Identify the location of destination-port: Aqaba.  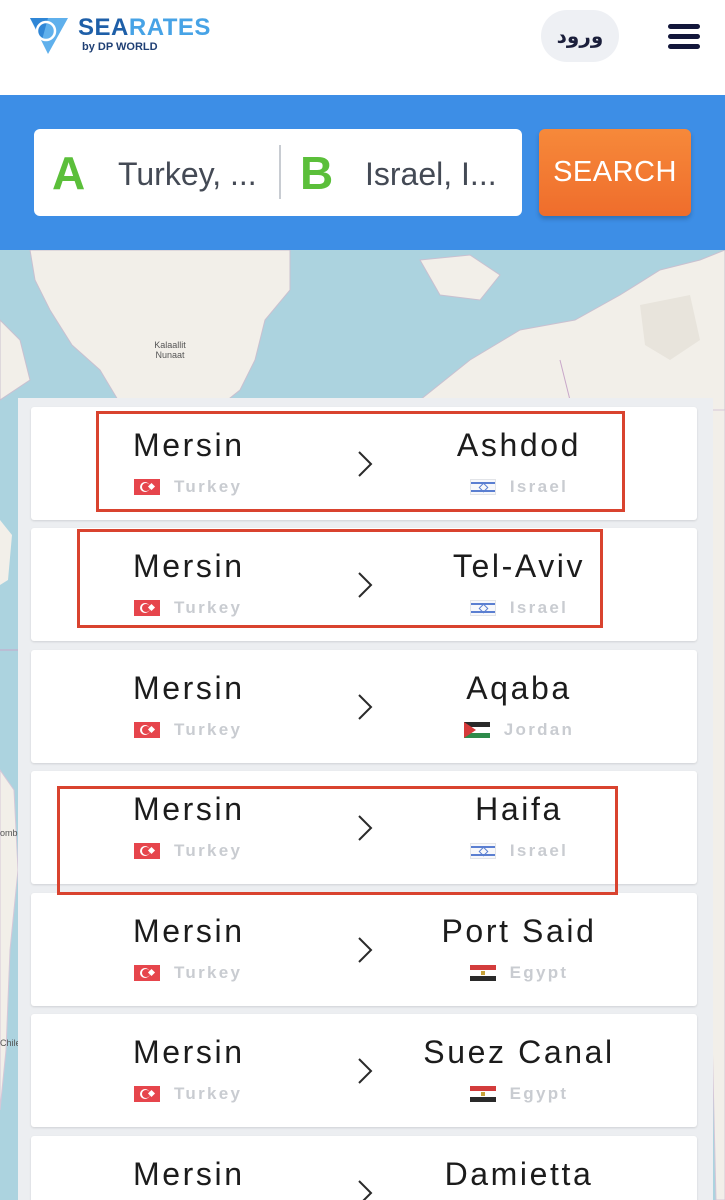
(519, 688).